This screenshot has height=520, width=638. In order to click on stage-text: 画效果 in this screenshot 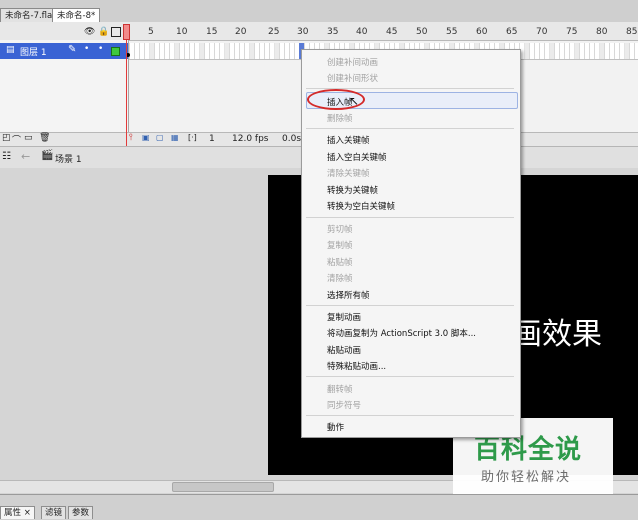, I will do `click(557, 331)`.